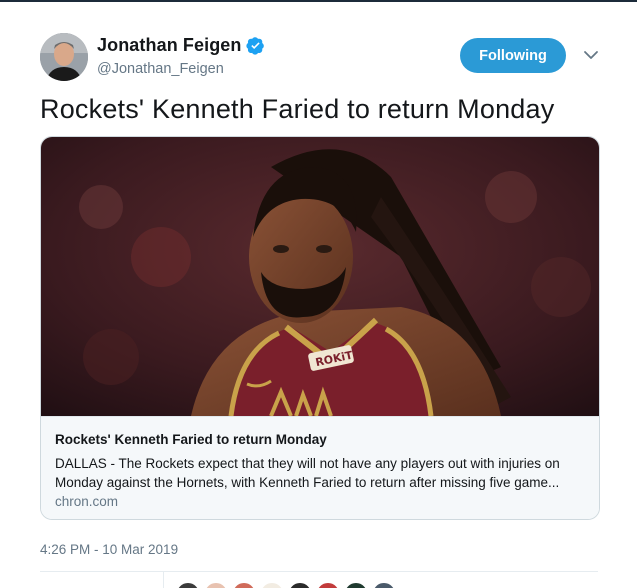 The width and height of the screenshot is (637, 588). What do you see at coordinates (87, 501) in the screenshot?
I see `card-domain: chron.com` at bounding box center [87, 501].